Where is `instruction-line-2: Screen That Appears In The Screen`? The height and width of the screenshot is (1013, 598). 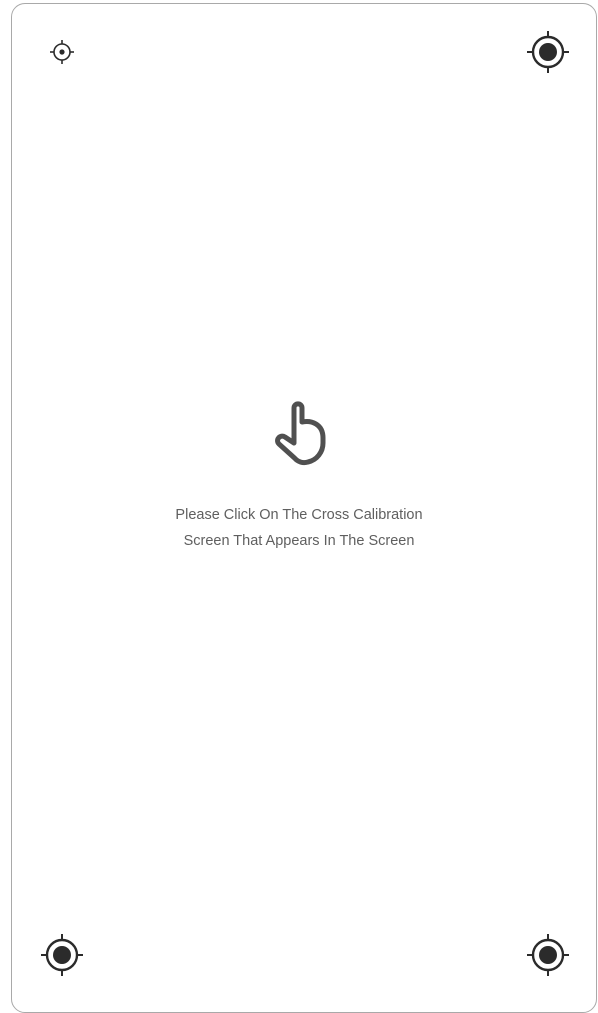 instruction-line-2: Screen That Appears In The Screen is located at coordinates (299, 541).